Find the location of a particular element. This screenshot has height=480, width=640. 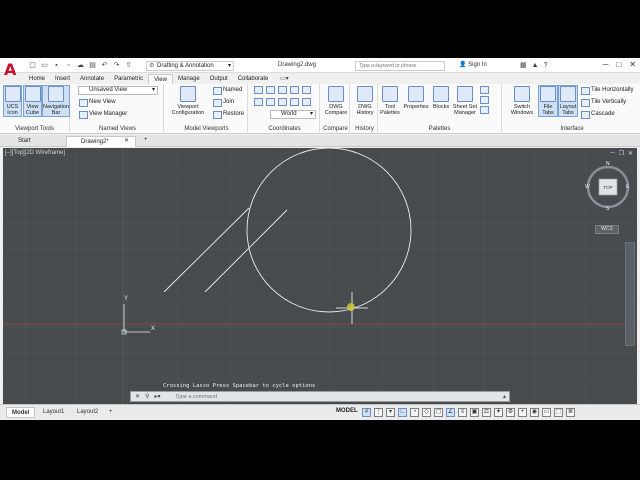

lineweight-icon: ≡ is located at coordinates (462, 412).